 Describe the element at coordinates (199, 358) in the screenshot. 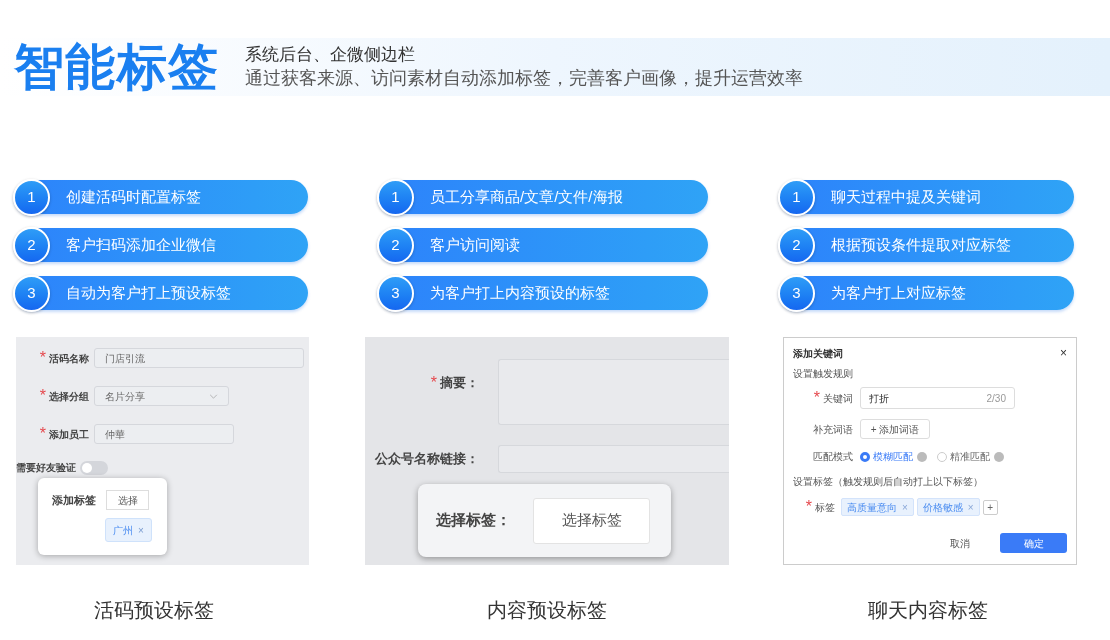

I see `input-field: 门店引流` at that location.